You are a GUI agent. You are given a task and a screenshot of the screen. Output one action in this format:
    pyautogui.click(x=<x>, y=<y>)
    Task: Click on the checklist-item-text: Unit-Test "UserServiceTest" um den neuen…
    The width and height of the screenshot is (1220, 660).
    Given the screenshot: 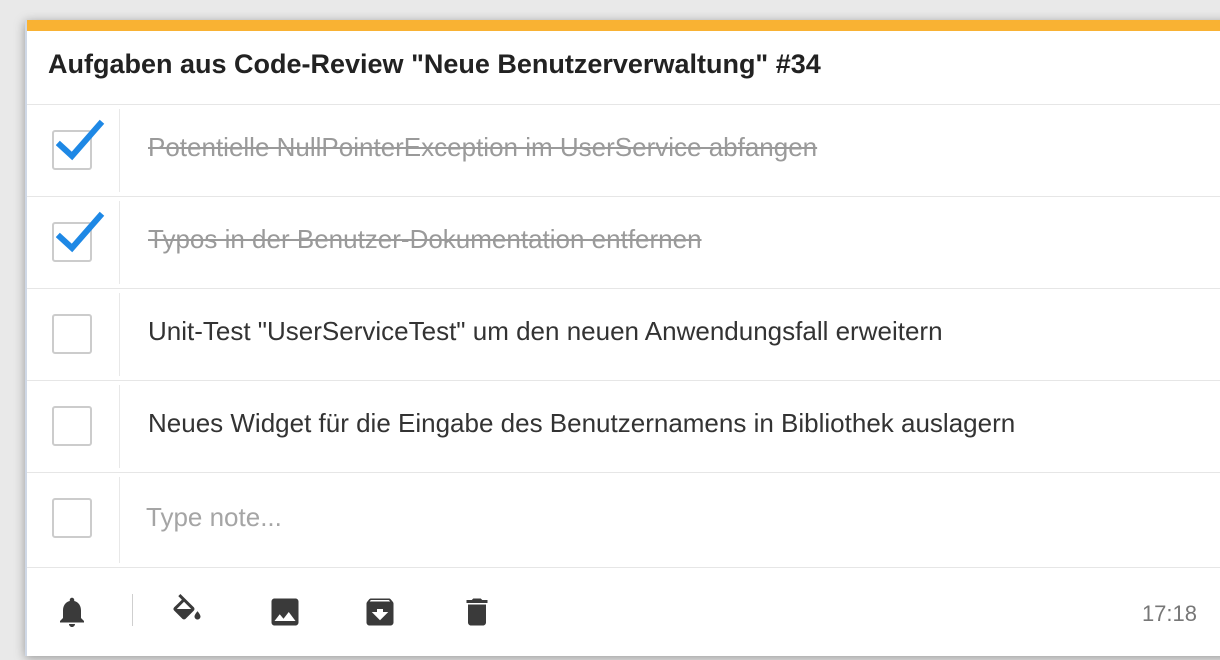 What is the action you would take?
    pyautogui.click(x=545, y=331)
    